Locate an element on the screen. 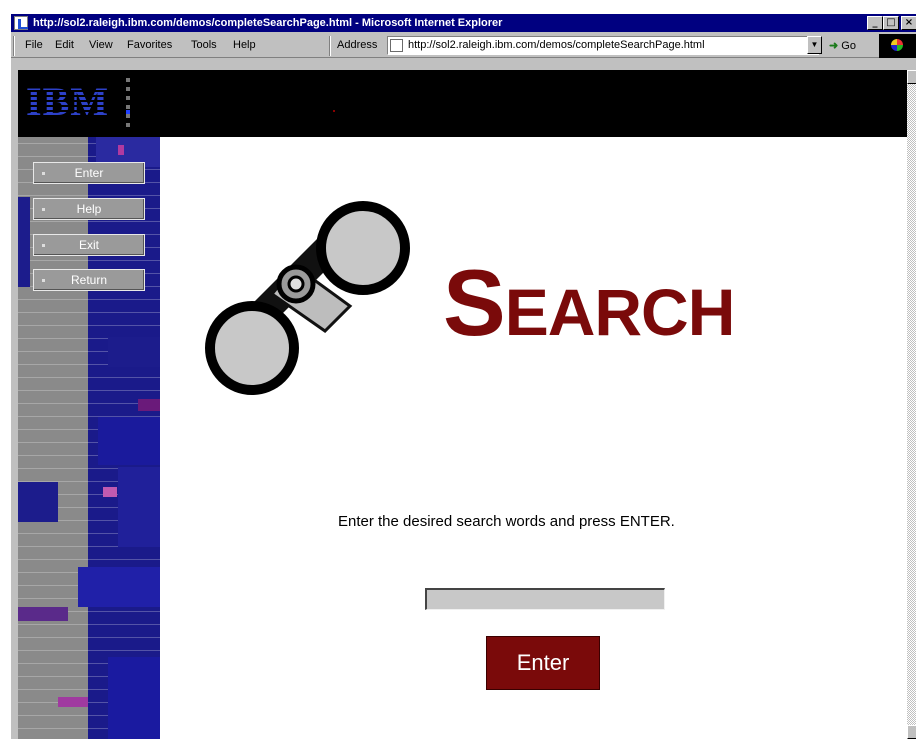 The height and width of the screenshot is (739, 916). scroll-up-button is located at coordinates (911, 77).